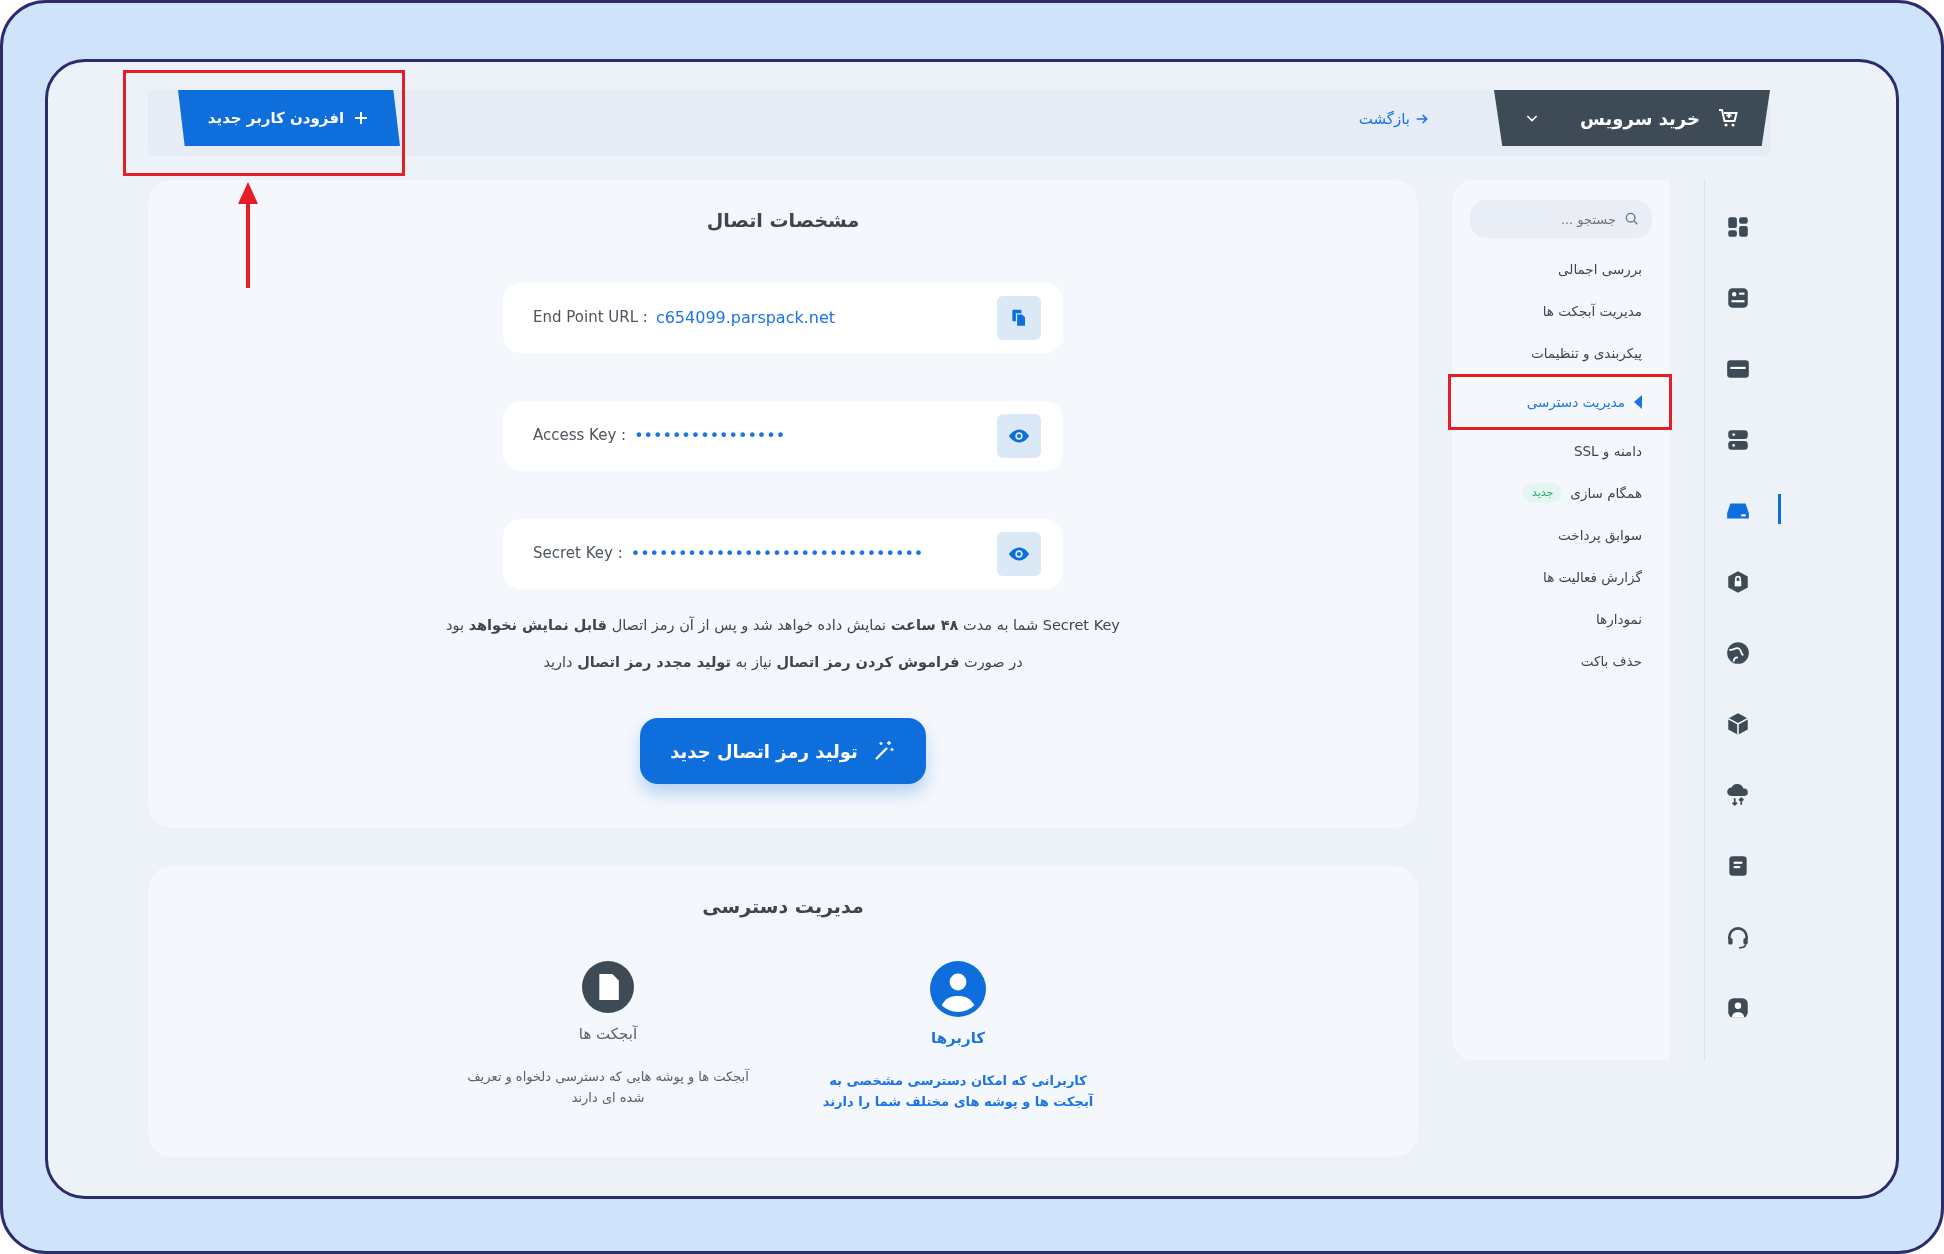 Image resolution: width=1944 pixels, height=1254 pixels. Describe the element at coordinates (783, 663) in the screenshot. I see `info-text: در صورت فراموش کردن رمز اتصال نیاز به تولید مجدد رمز اتصال دارید` at that location.